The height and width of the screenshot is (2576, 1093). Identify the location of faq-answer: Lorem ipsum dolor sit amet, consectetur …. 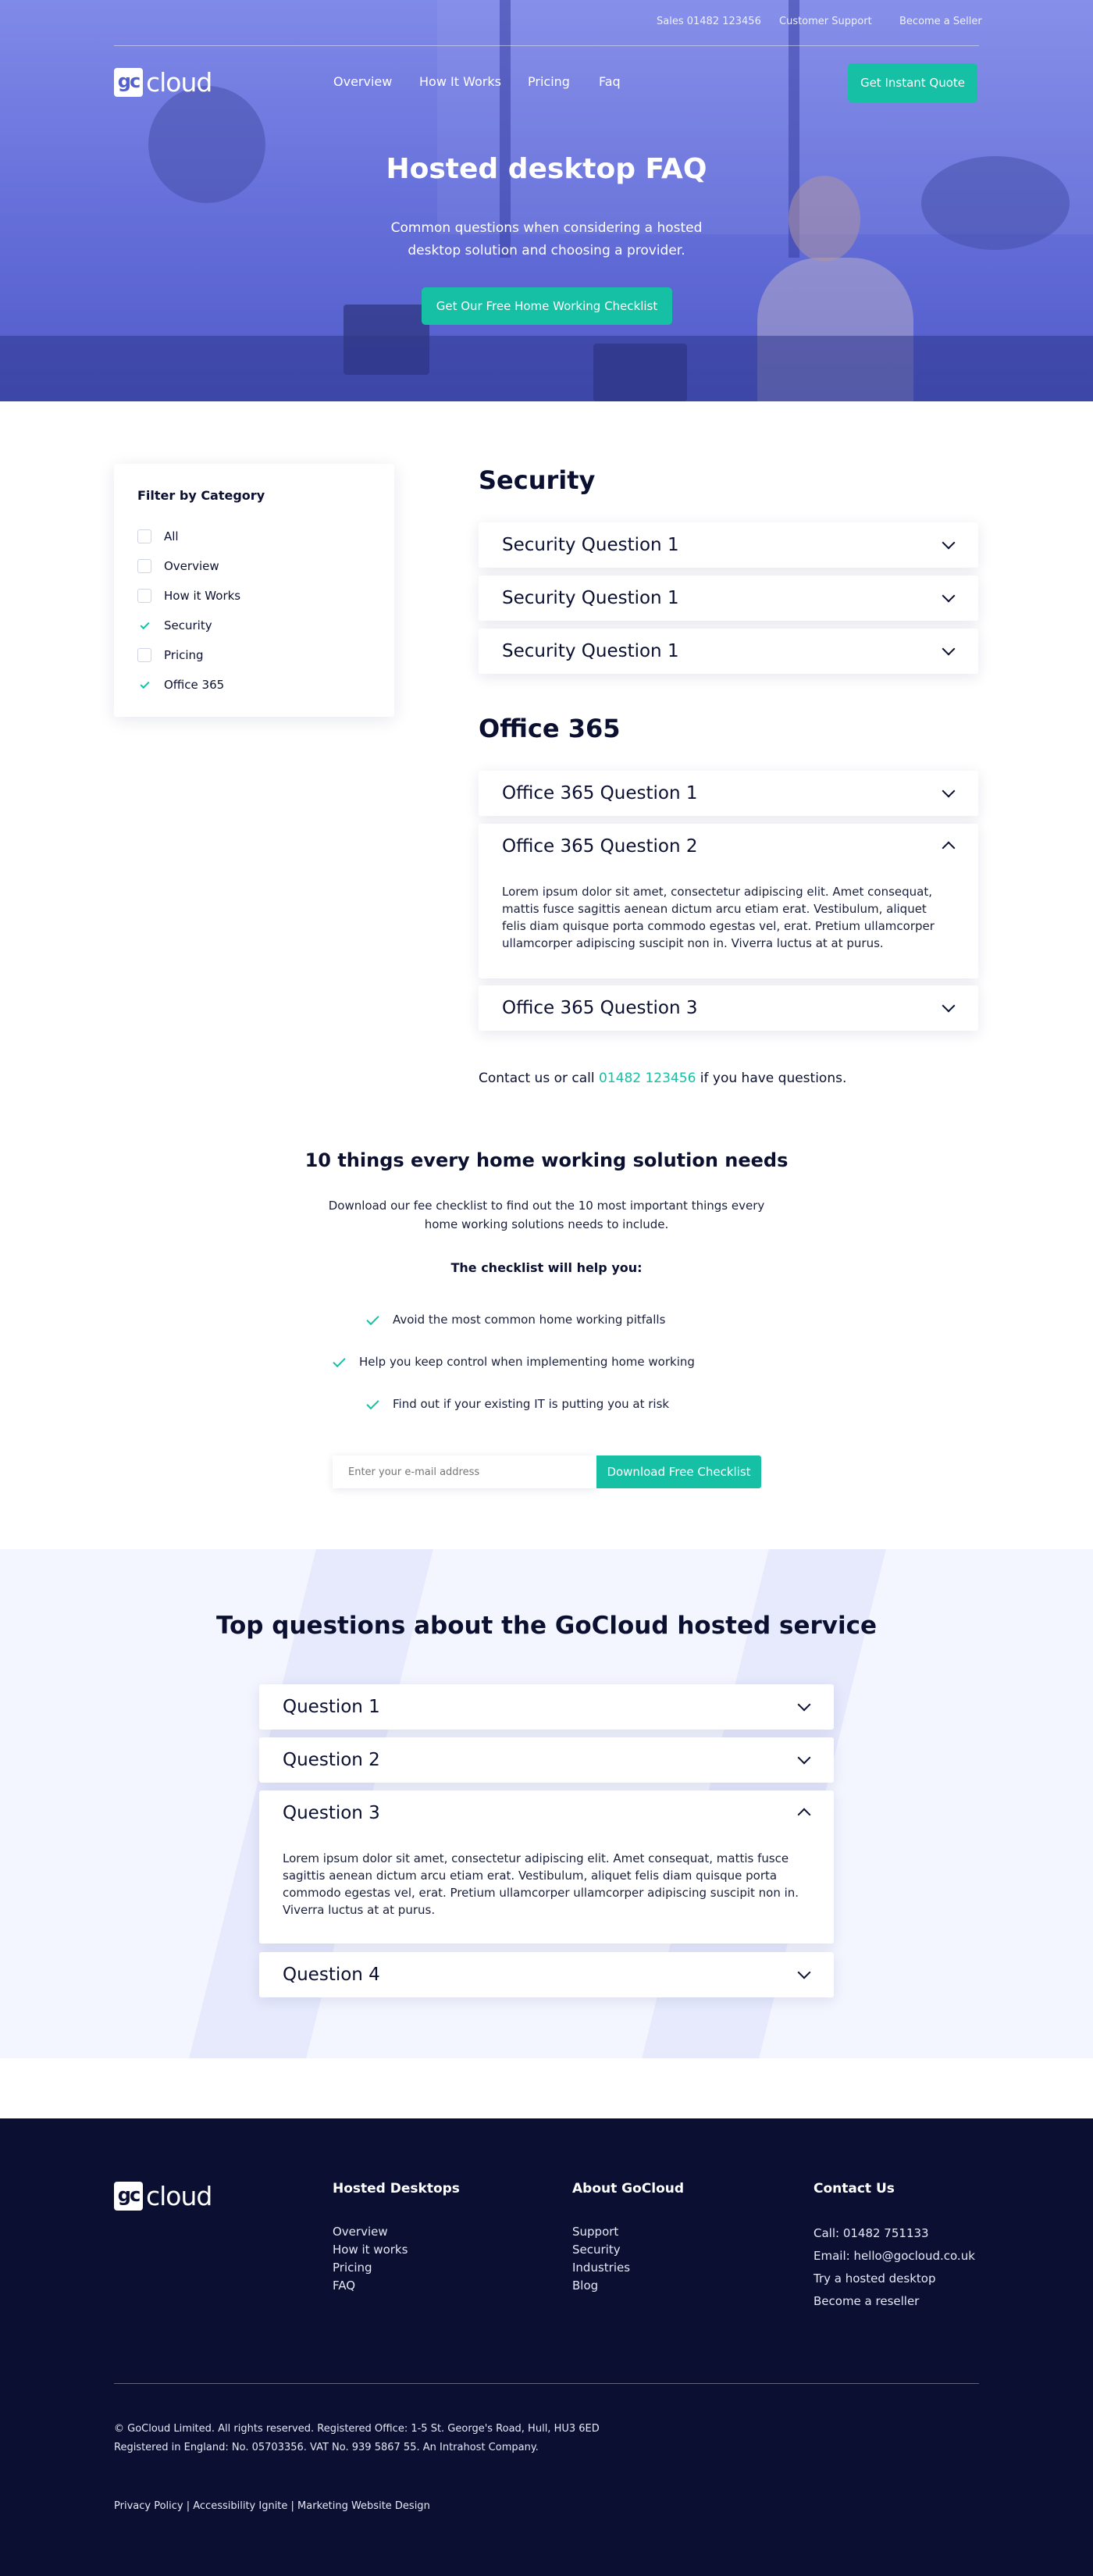
(541, 1884).